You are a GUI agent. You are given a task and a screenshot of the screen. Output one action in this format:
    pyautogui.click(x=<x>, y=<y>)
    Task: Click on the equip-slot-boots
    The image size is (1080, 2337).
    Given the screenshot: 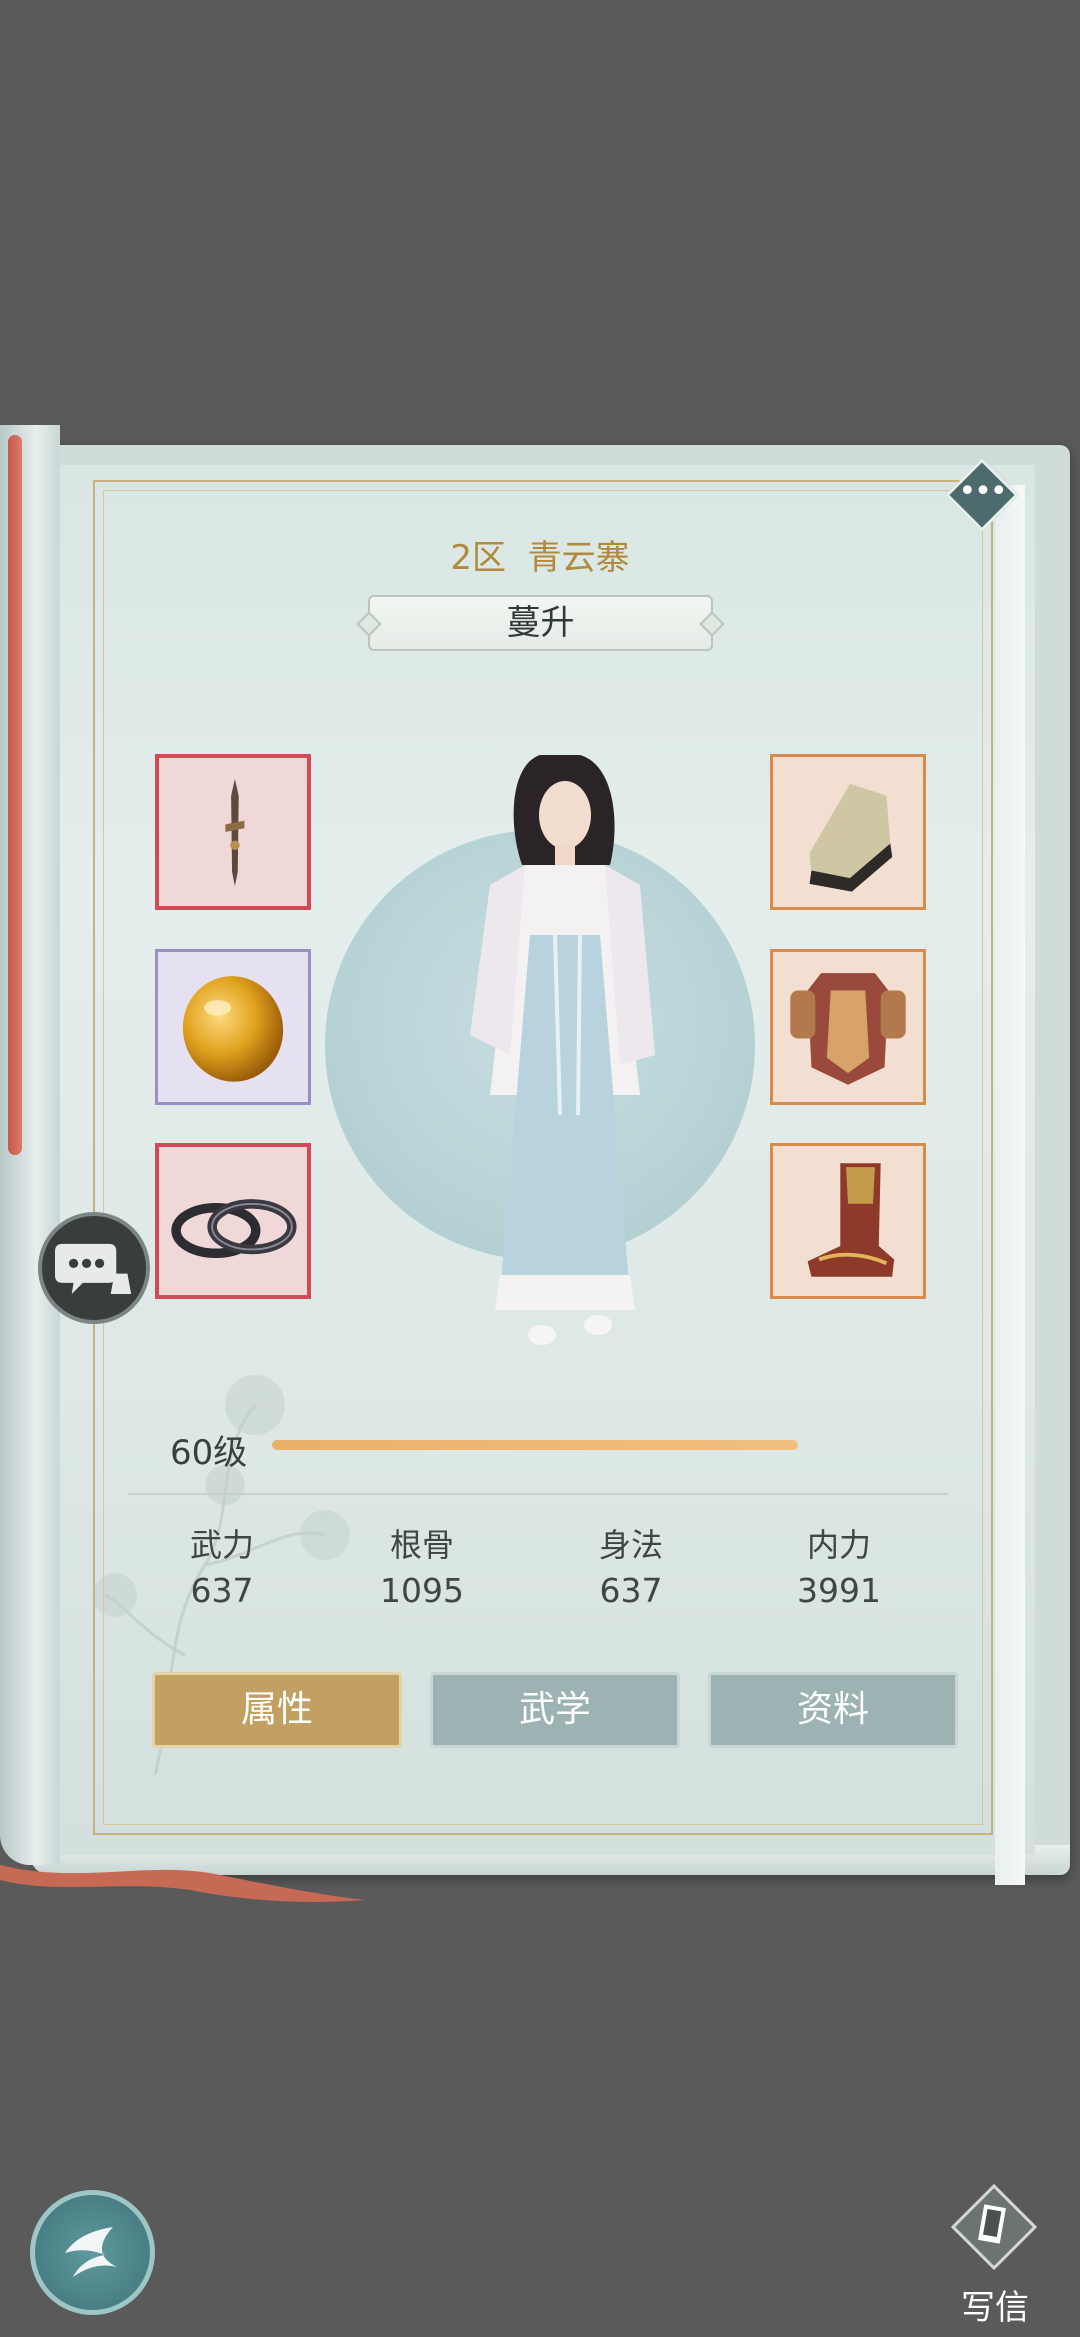 What is the action you would take?
    pyautogui.click(x=848, y=1221)
    